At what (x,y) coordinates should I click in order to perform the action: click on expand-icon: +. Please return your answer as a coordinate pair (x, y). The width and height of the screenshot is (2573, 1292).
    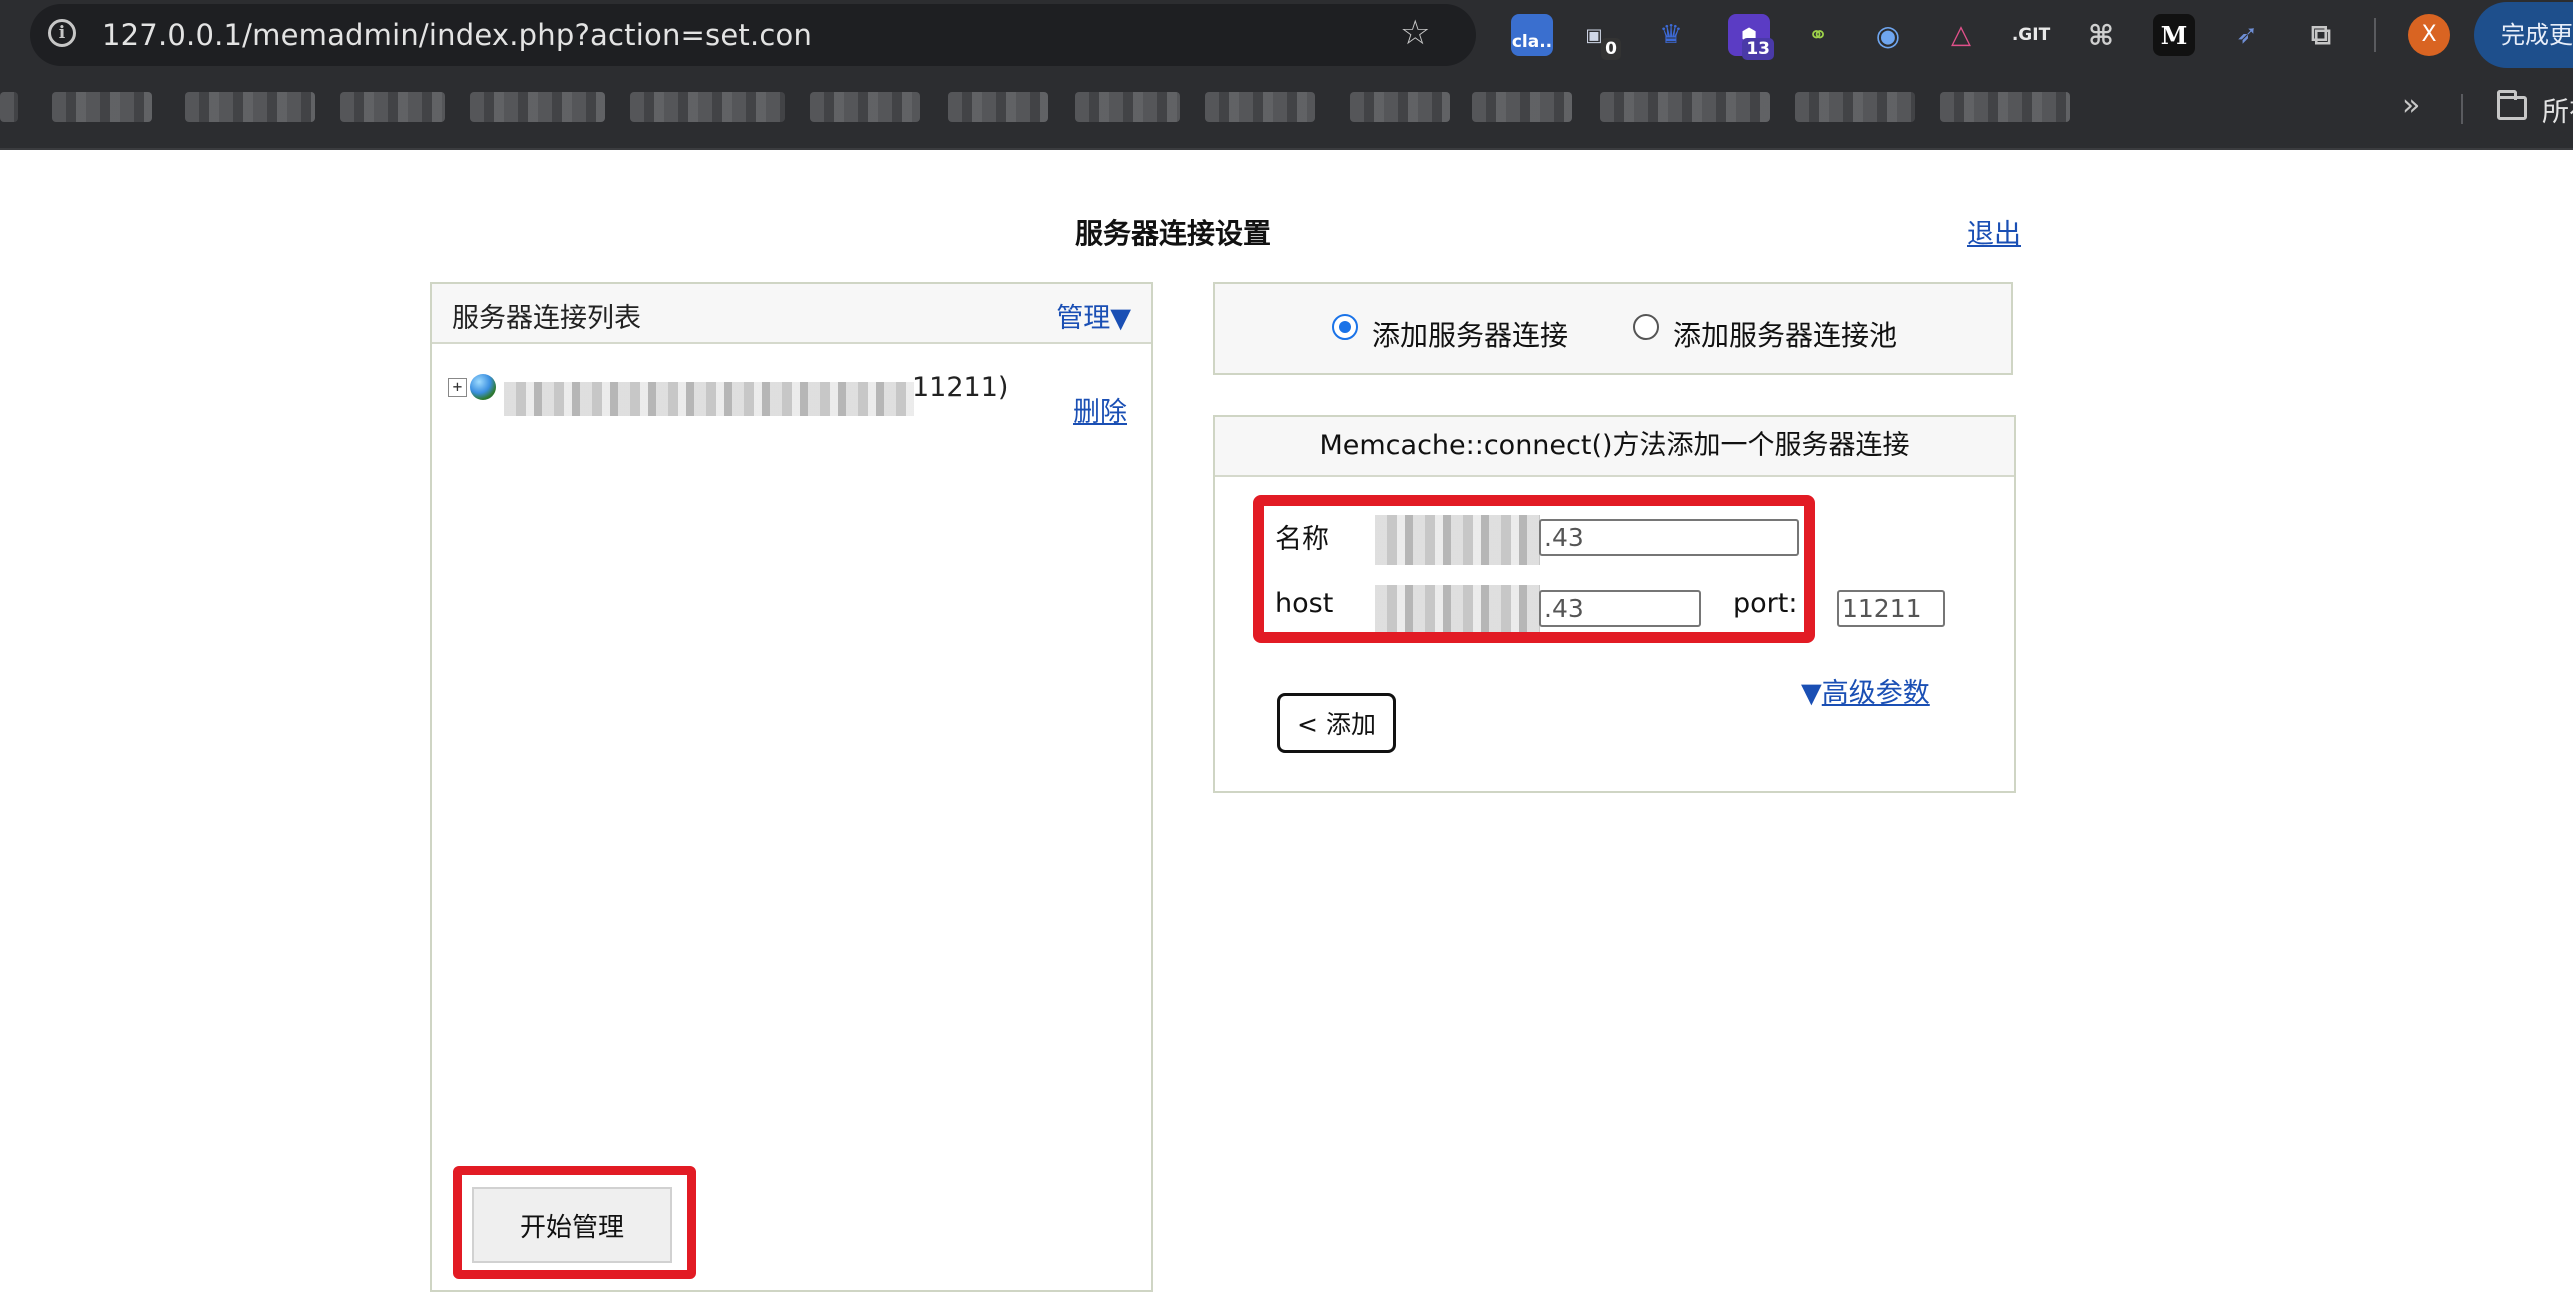
    Looking at the image, I should click on (457, 387).